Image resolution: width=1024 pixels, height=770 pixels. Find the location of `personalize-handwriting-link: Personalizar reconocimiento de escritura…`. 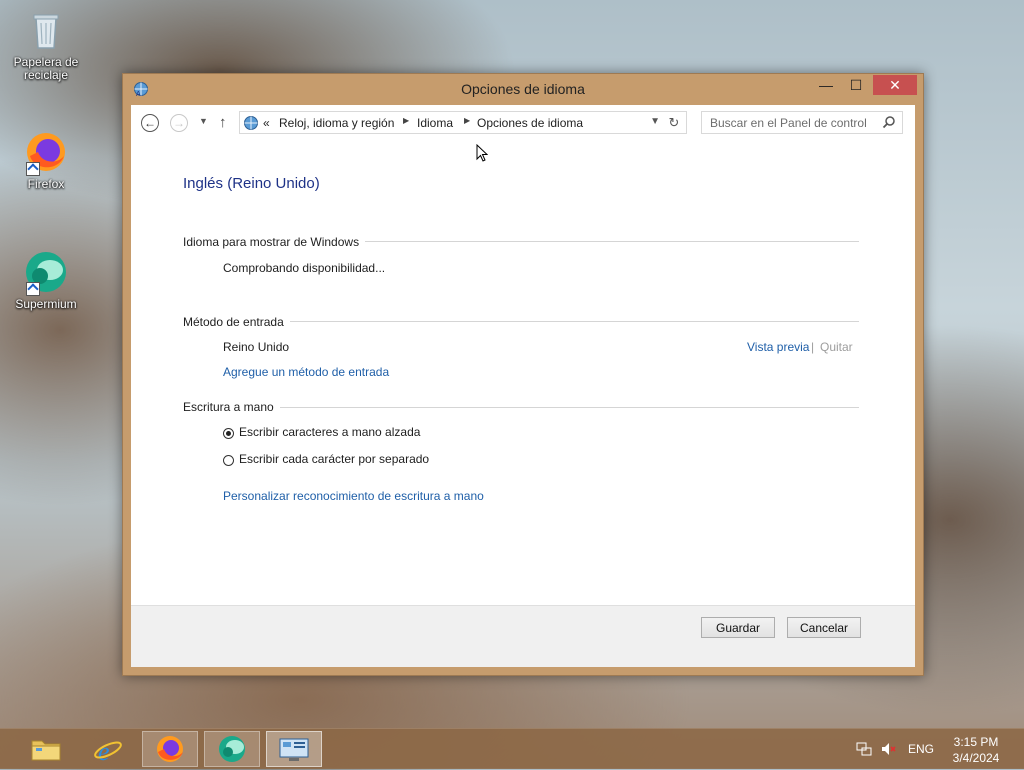

personalize-handwriting-link: Personalizar reconocimiento de escritura… is located at coordinates (353, 496).